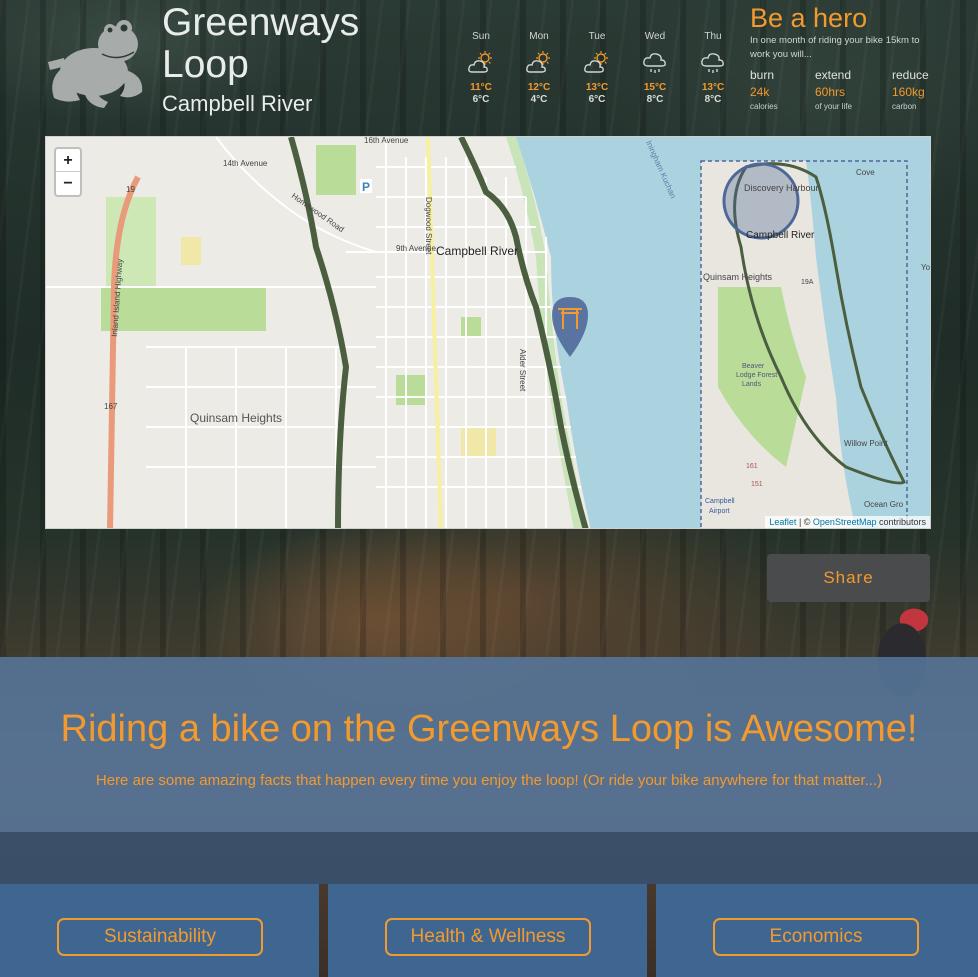 The image size is (978, 977). I want to click on weather-day-name: Wed, so click(655, 36).